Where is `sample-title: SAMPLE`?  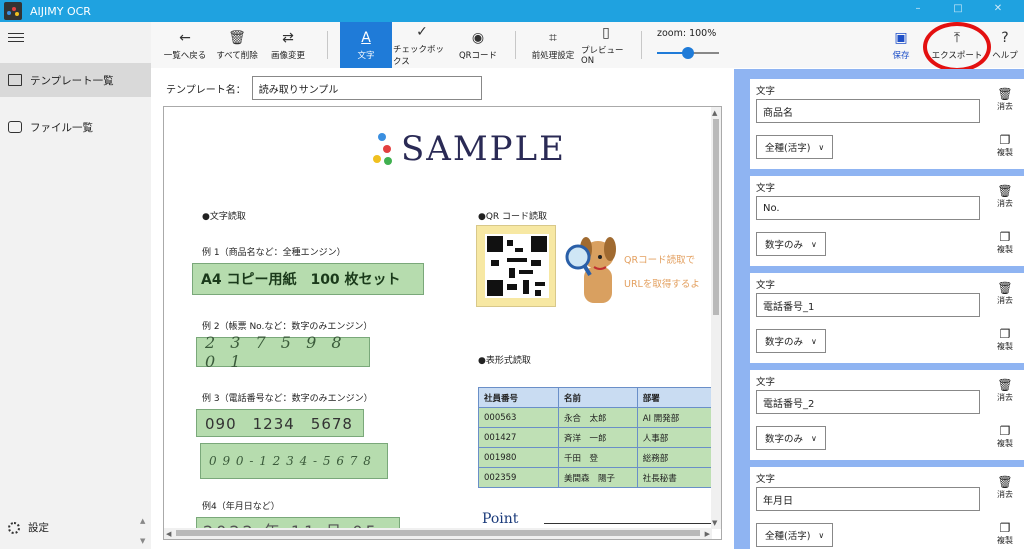 sample-title: SAMPLE is located at coordinates (483, 149).